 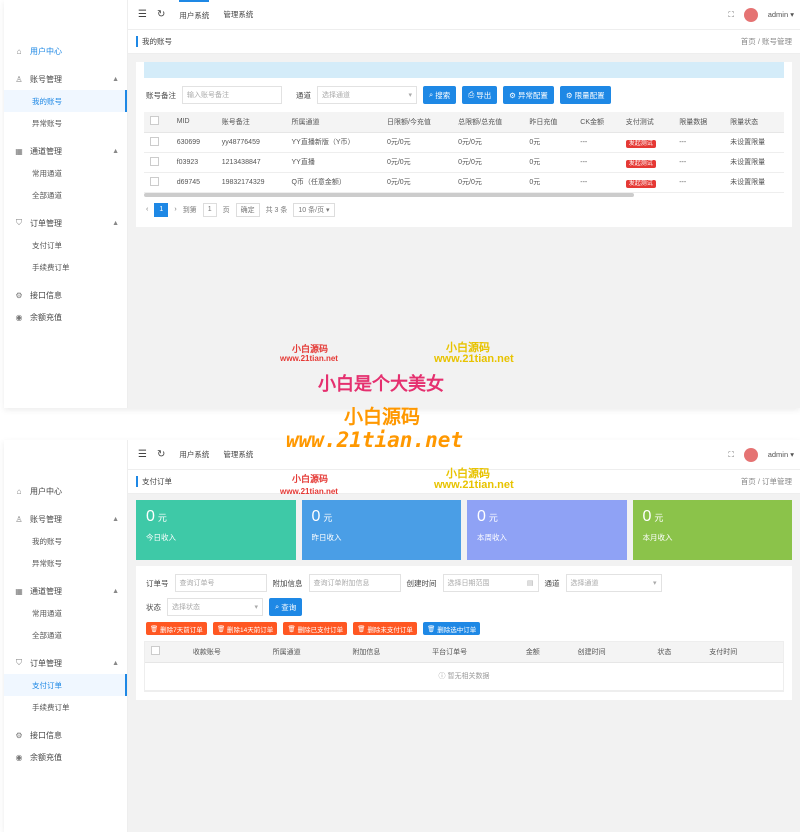 What do you see at coordinates (452, 628) in the screenshot?
I see `delete-selected-button: 🗑 删除选中订单` at bounding box center [452, 628].